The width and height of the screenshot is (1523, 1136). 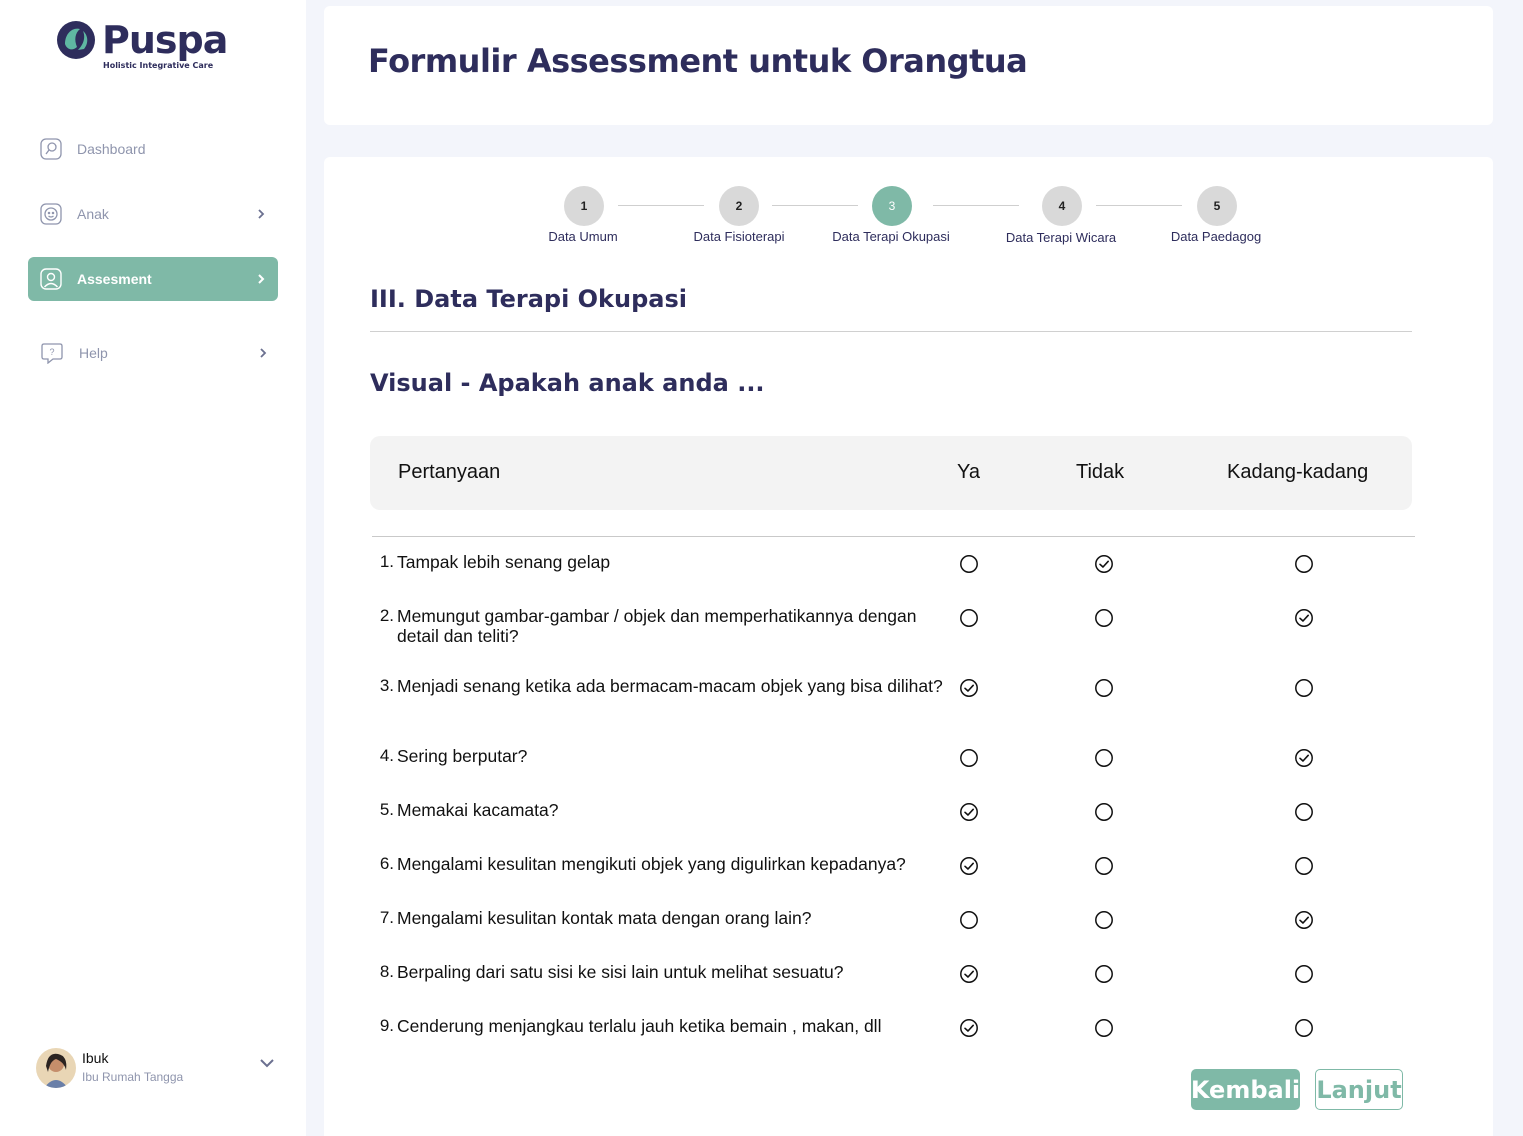 What do you see at coordinates (386, 755) in the screenshot?
I see `question-number: 4.` at bounding box center [386, 755].